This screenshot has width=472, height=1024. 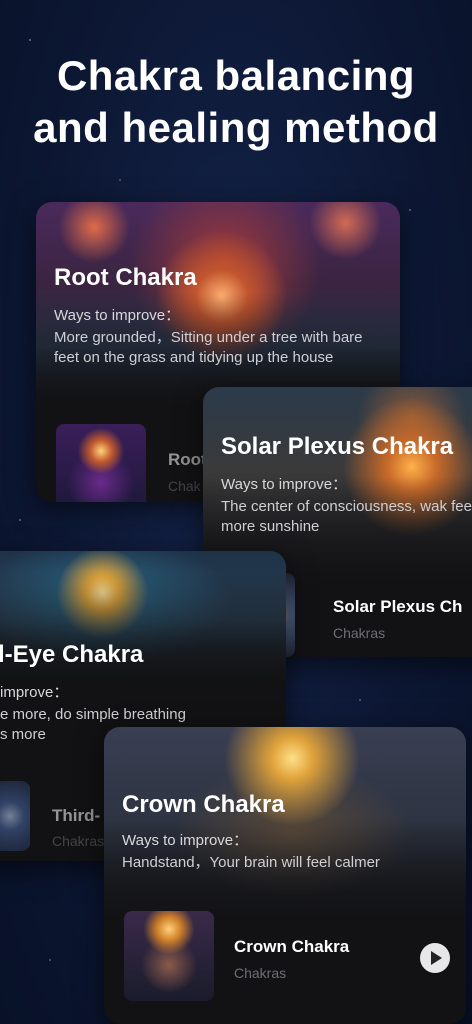 What do you see at coordinates (236, 75) in the screenshot?
I see `headline-line-1: Chakra balancing` at bounding box center [236, 75].